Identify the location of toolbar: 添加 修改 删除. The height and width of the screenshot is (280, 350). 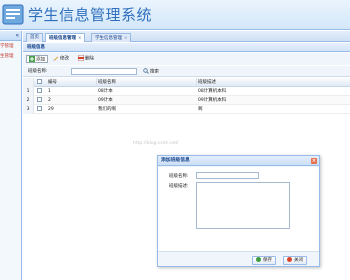
(186, 59).